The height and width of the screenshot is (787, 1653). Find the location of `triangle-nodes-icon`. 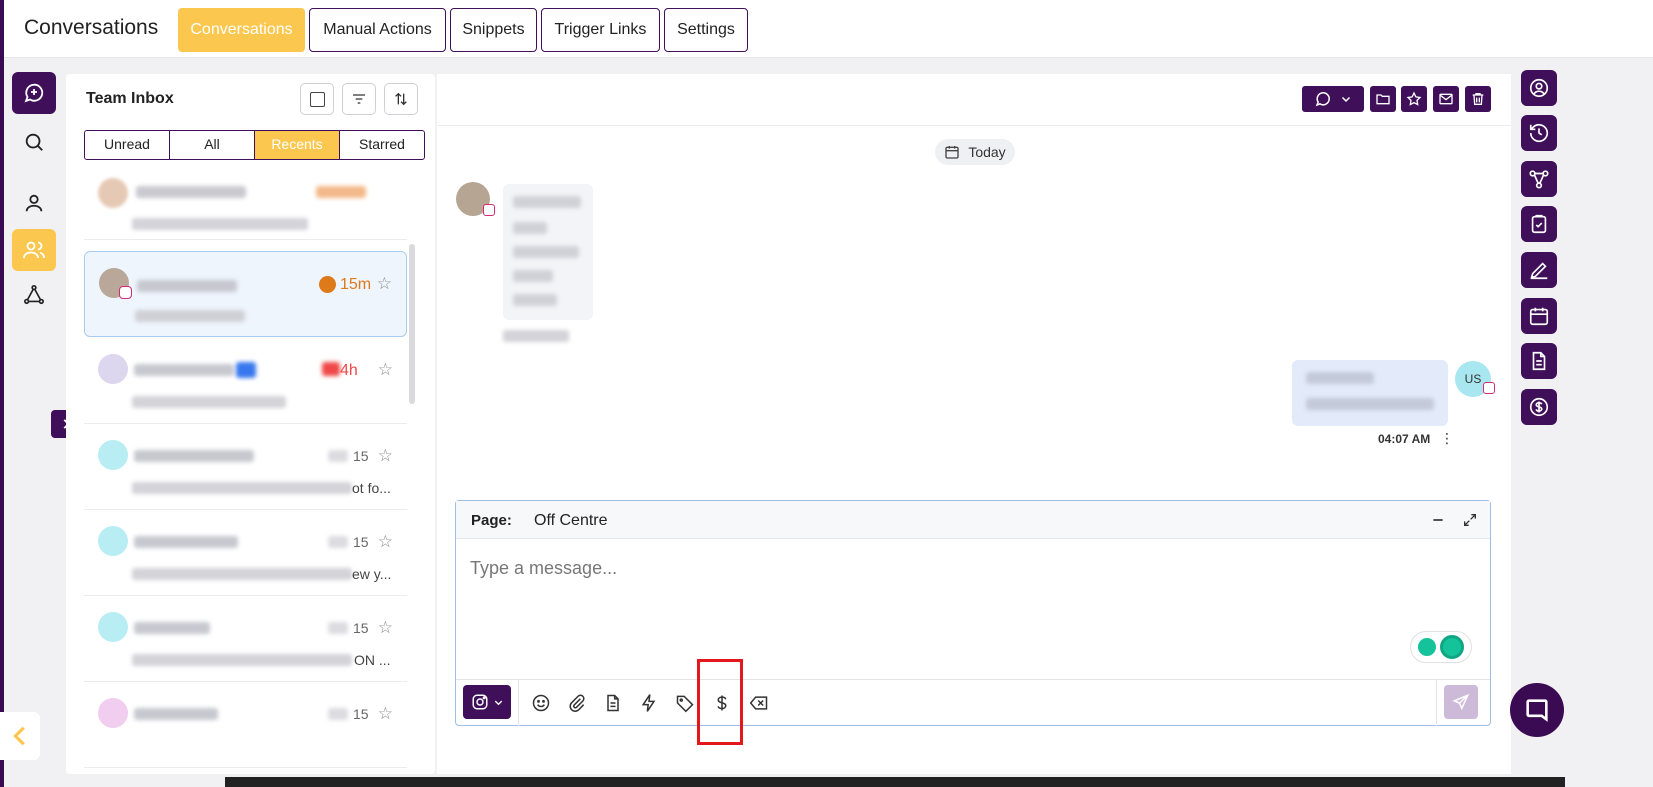

triangle-nodes-icon is located at coordinates (34, 295).